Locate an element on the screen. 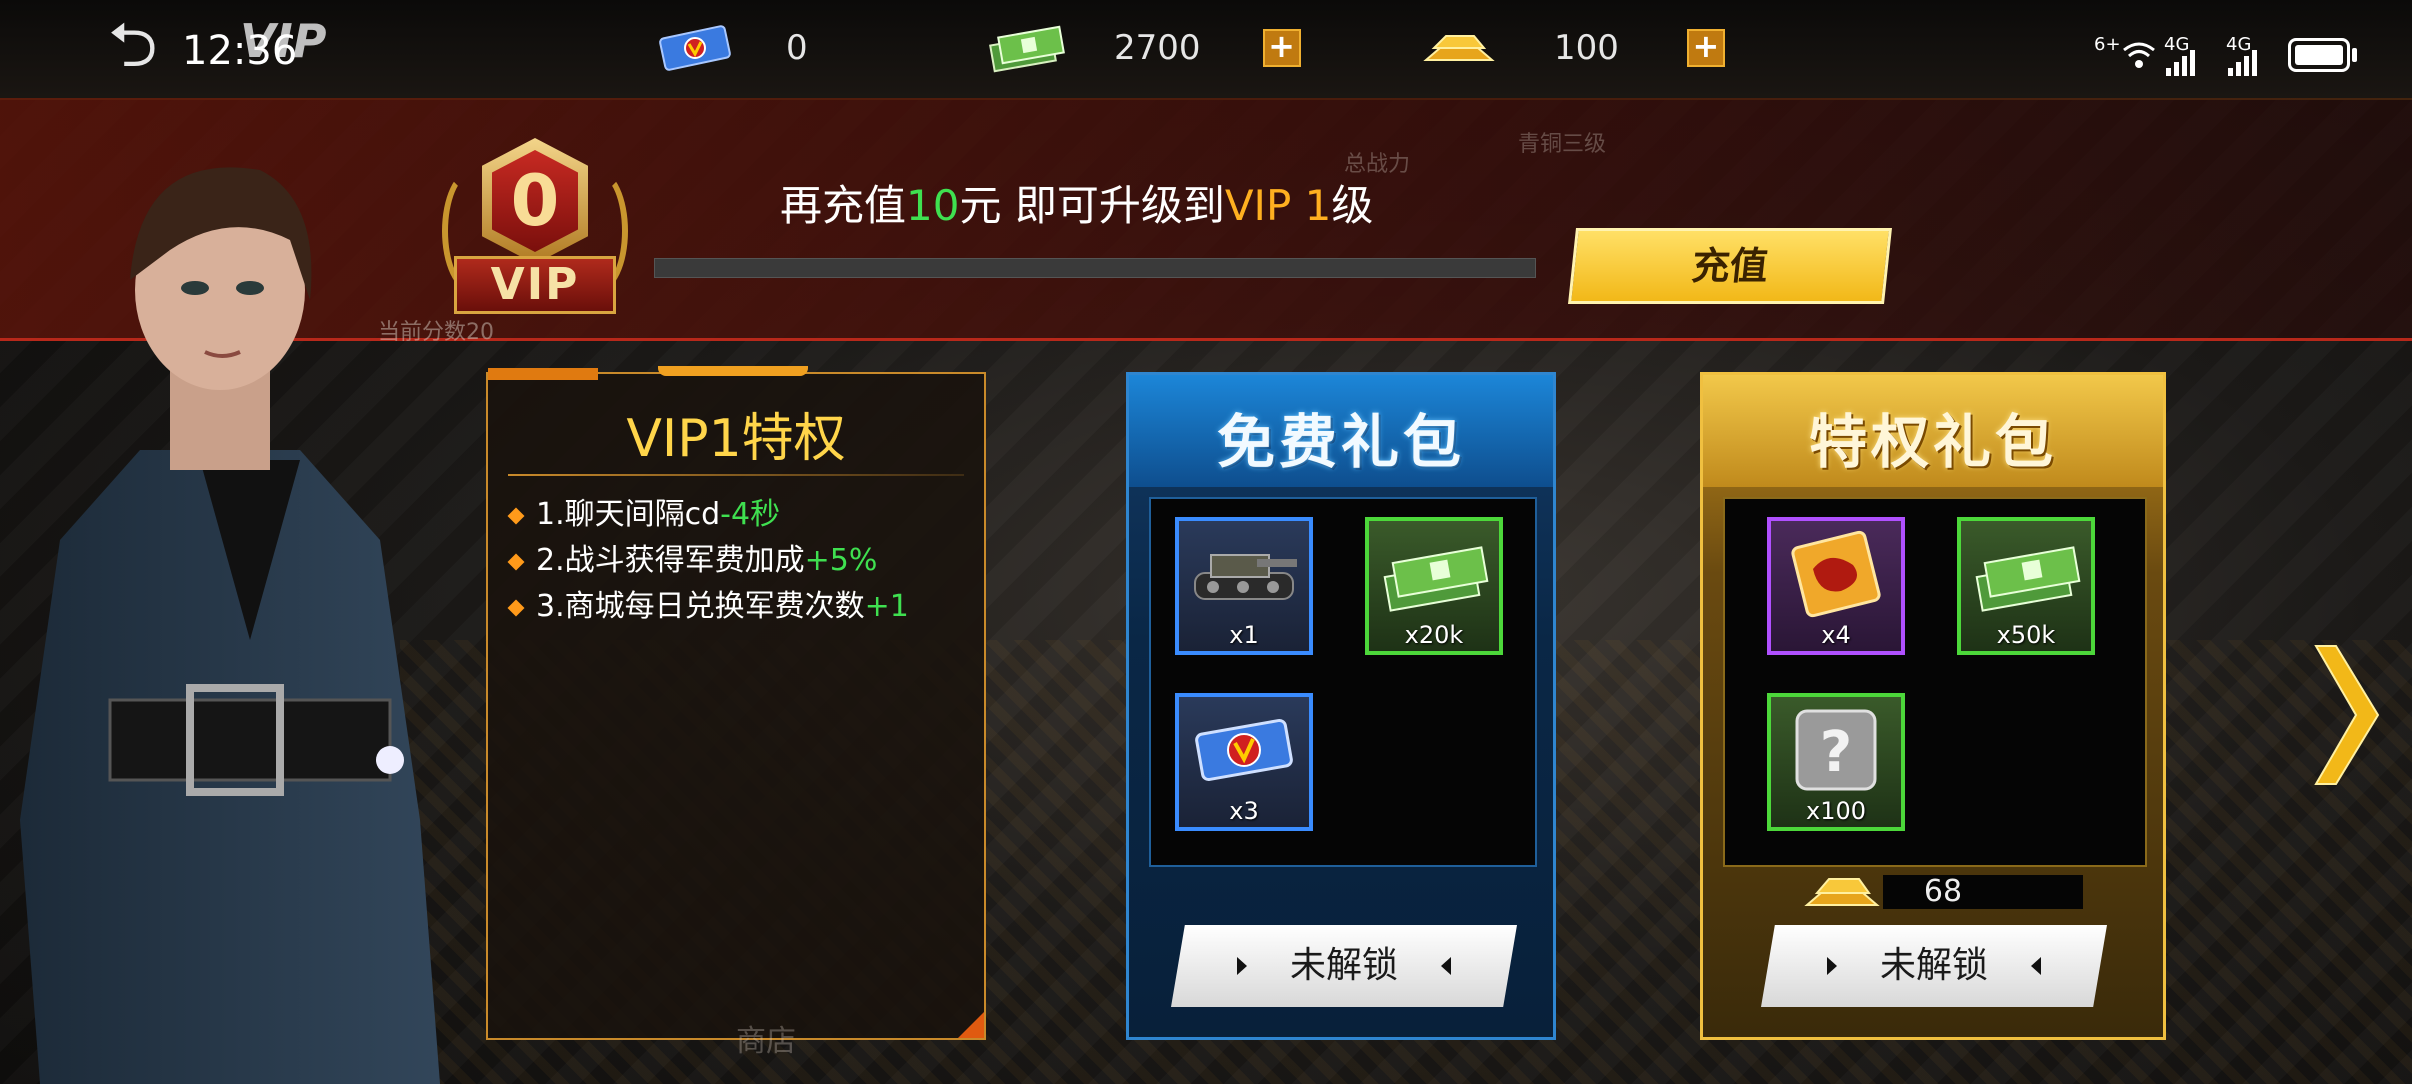  system-status: 6+ 4G 4G is located at coordinates (2224, 54).